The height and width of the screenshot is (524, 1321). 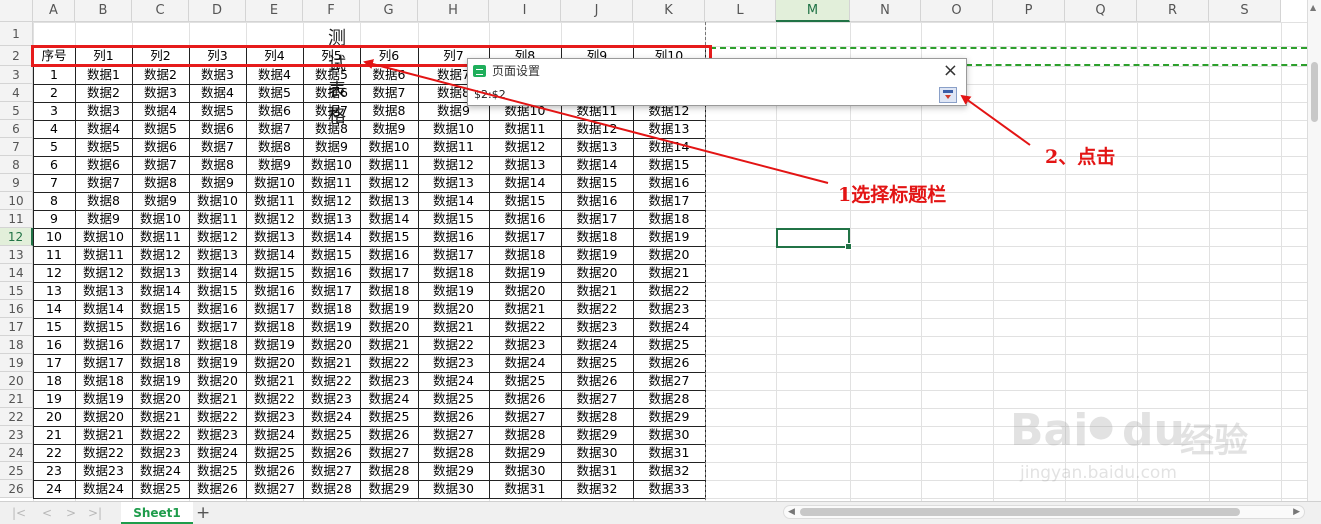 I want to click on scroll-up-icon: ▲, so click(x=1313, y=7).